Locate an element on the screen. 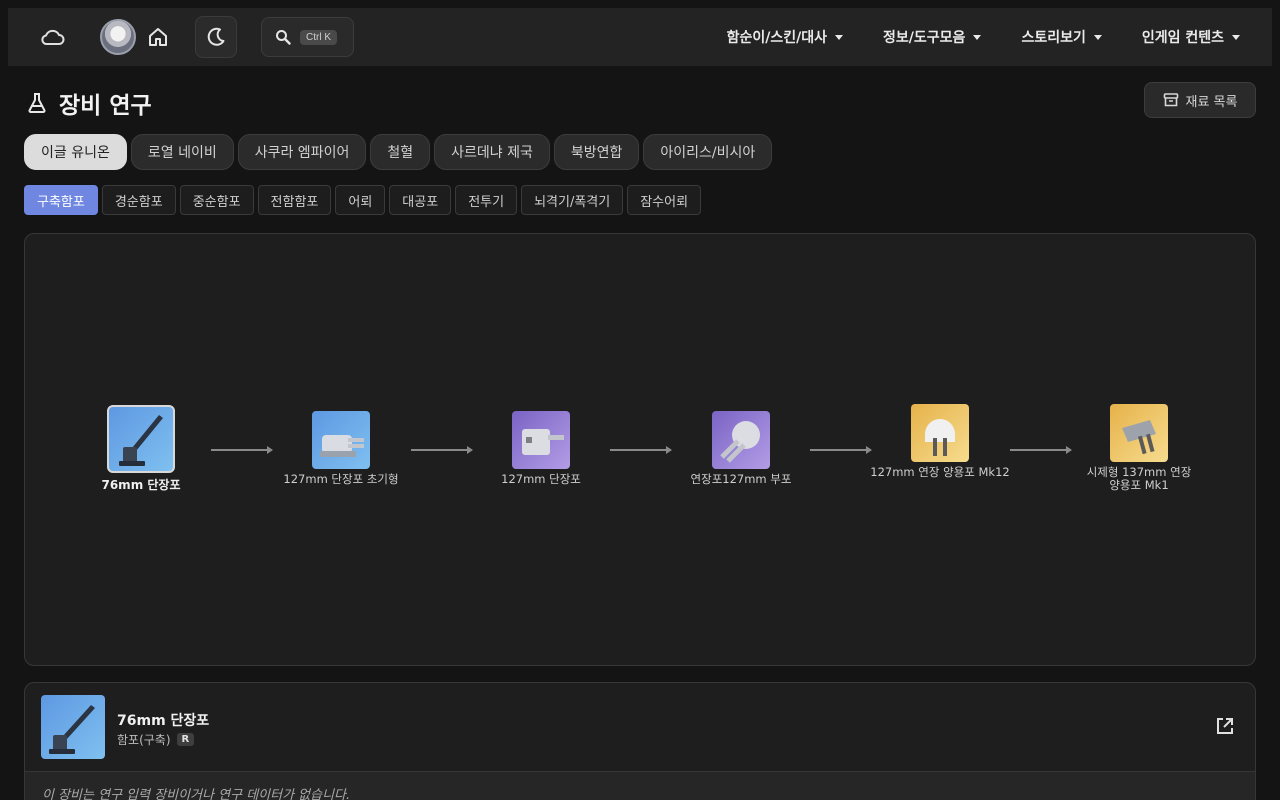  materials-button-label: 재료 목록 is located at coordinates (1211, 102).